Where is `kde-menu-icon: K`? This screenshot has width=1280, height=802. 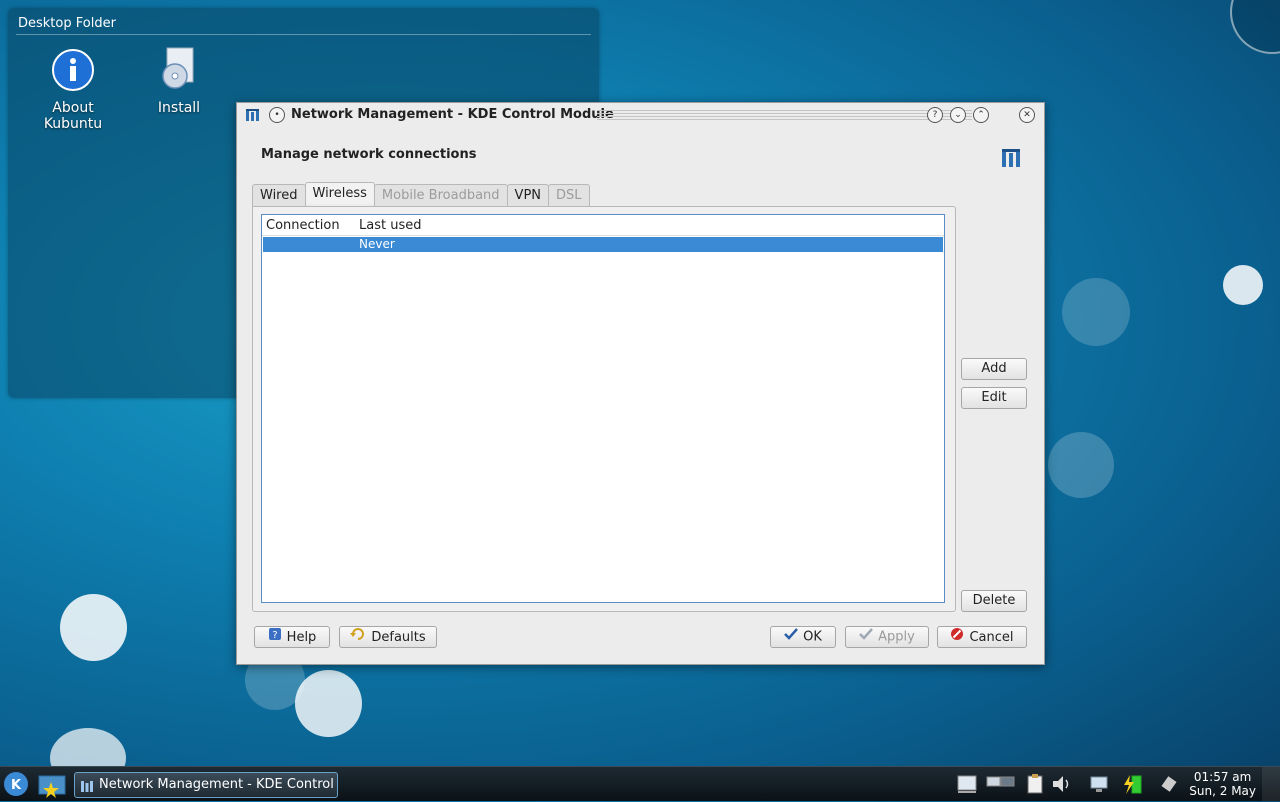
kde-menu-icon: K is located at coordinates (16, 784).